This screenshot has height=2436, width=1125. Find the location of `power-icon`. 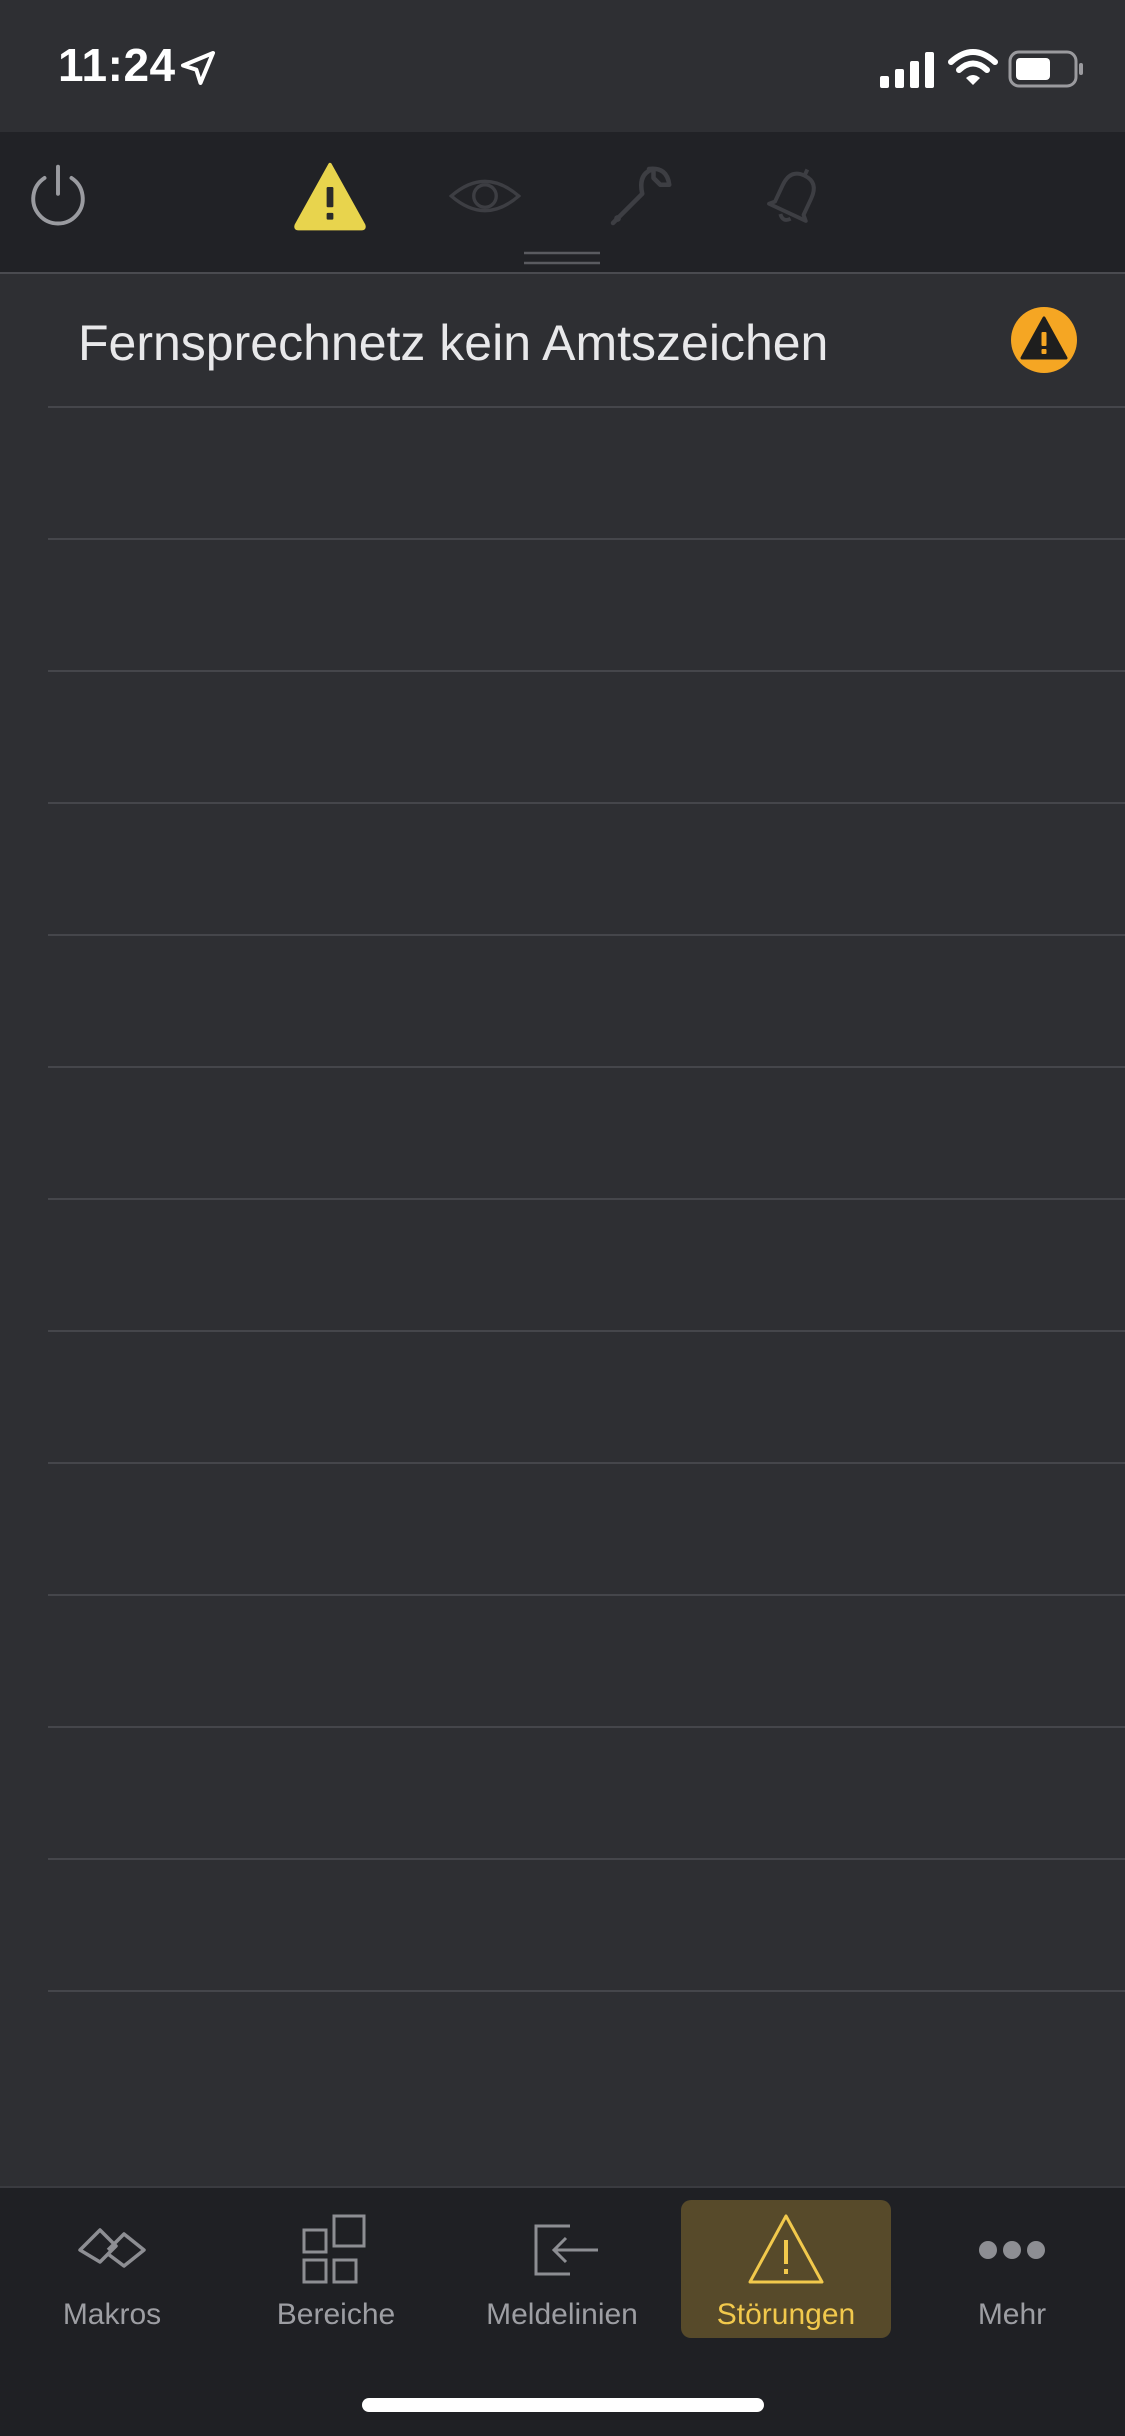

power-icon is located at coordinates (58, 195).